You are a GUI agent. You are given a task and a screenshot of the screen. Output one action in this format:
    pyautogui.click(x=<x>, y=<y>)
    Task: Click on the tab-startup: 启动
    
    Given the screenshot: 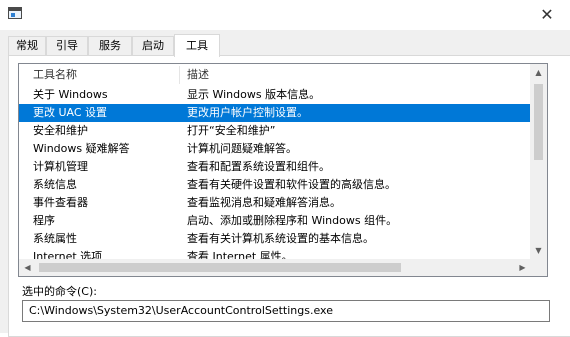 What is the action you would take?
    pyautogui.click(x=153, y=46)
    